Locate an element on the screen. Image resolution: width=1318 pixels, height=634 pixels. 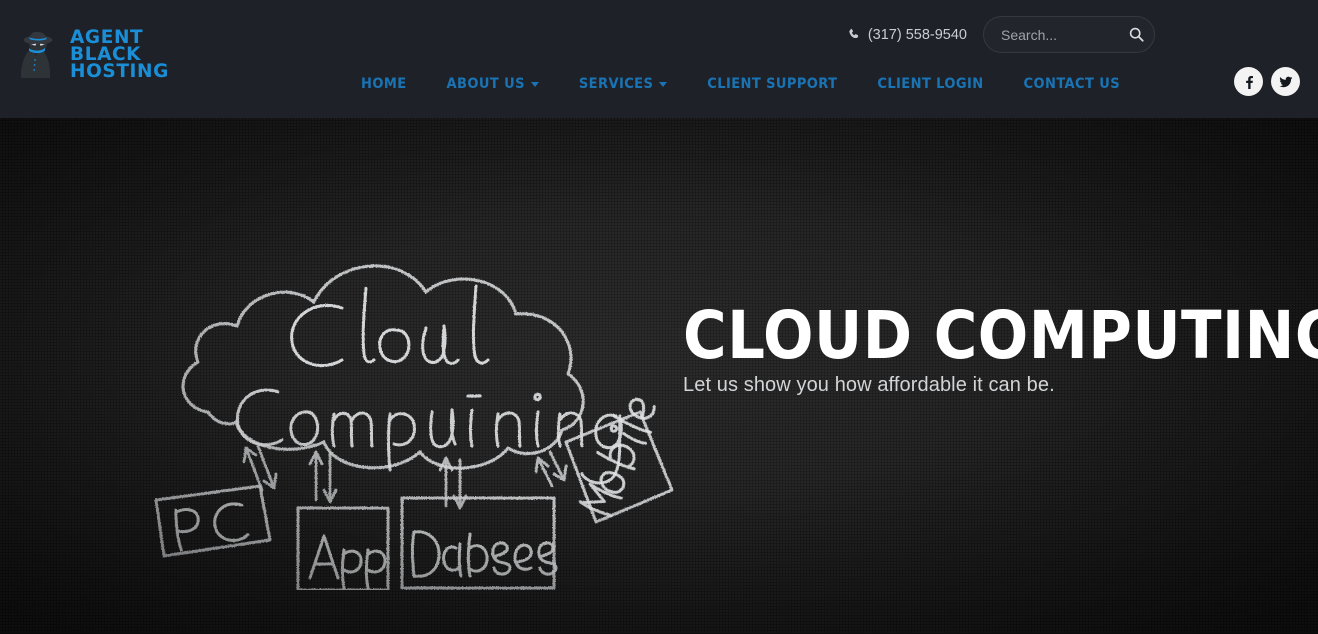
nav-item-home: HOME is located at coordinates (384, 84).